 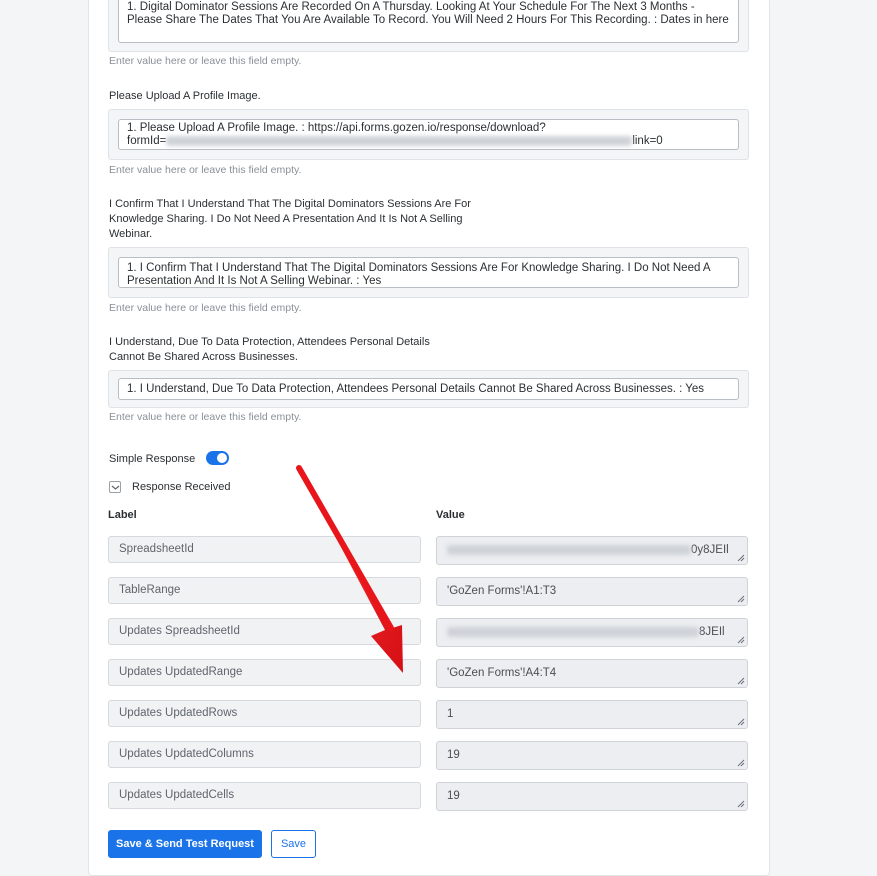 What do you see at coordinates (569, 549) in the screenshot?
I see `redacted-spreadsheet-id` at bounding box center [569, 549].